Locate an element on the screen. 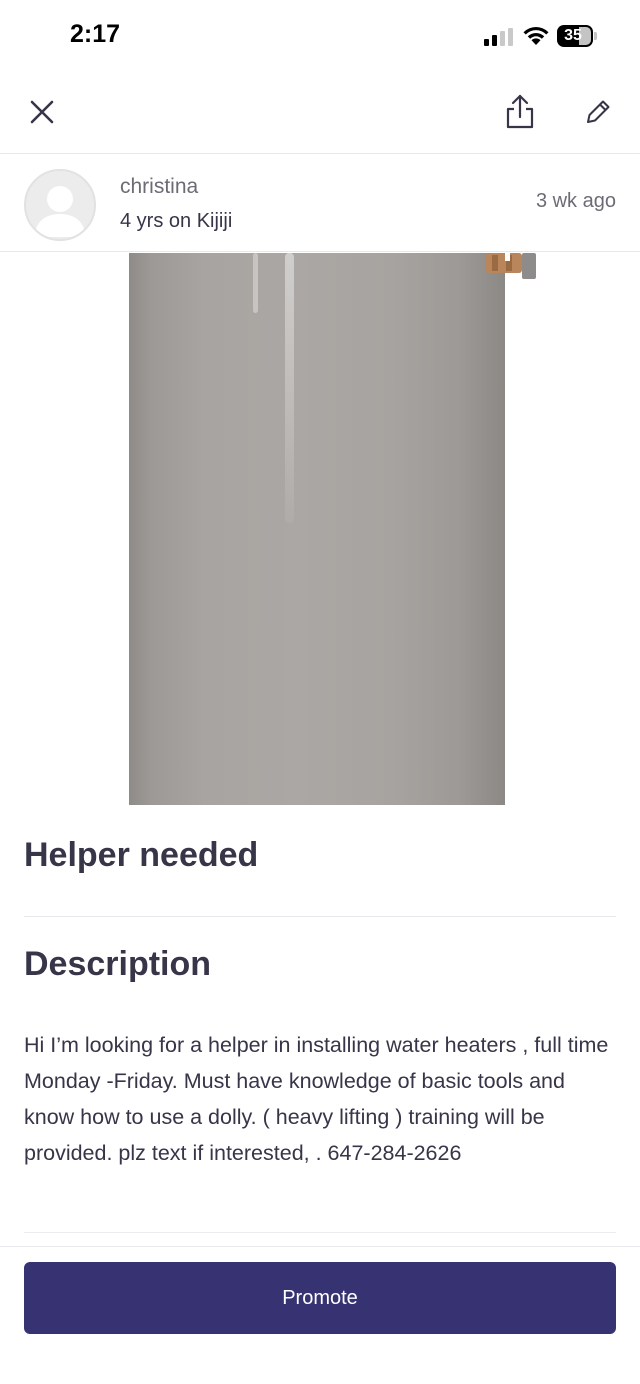 The width and height of the screenshot is (640, 1384). edit-button is located at coordinates (598, 112).